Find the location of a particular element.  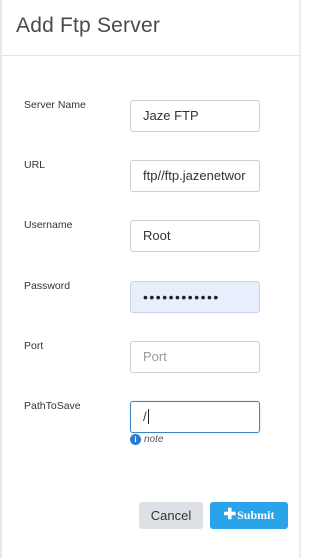

server-name-row: Server Name Jaze FTP is located at coordinates (150, 116).